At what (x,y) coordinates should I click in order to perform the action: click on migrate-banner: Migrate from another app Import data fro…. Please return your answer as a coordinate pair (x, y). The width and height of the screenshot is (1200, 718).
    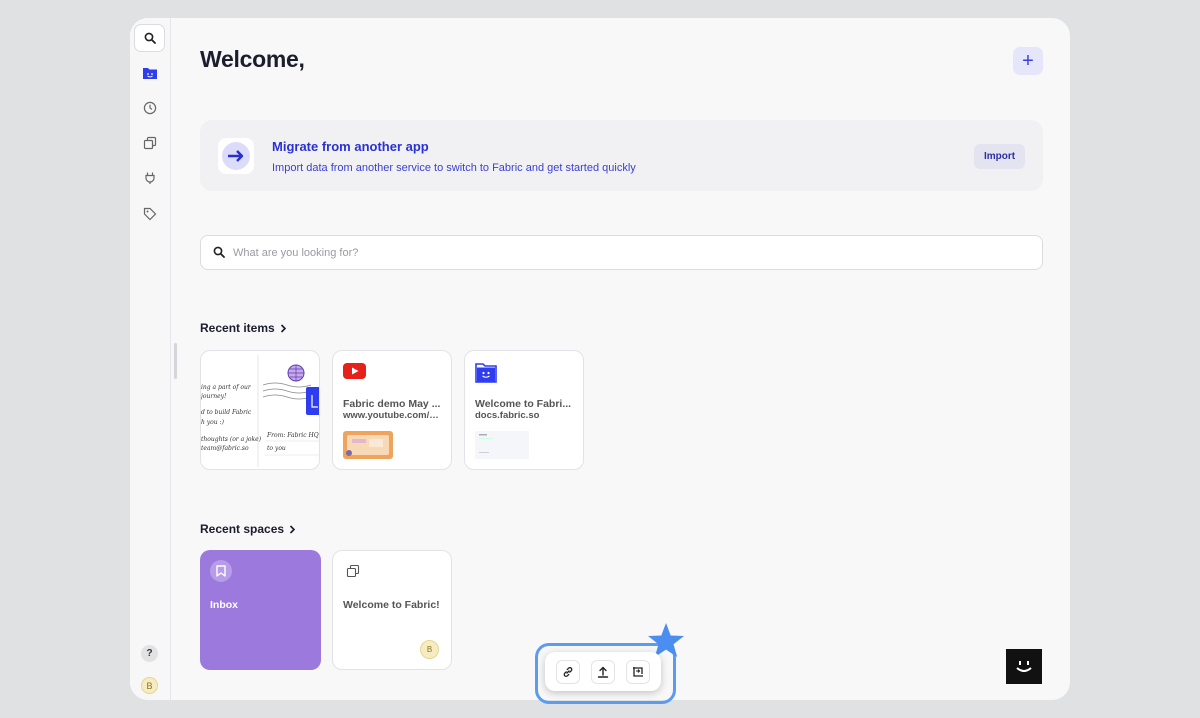
    Looking at the image, I should click on (621, 155).